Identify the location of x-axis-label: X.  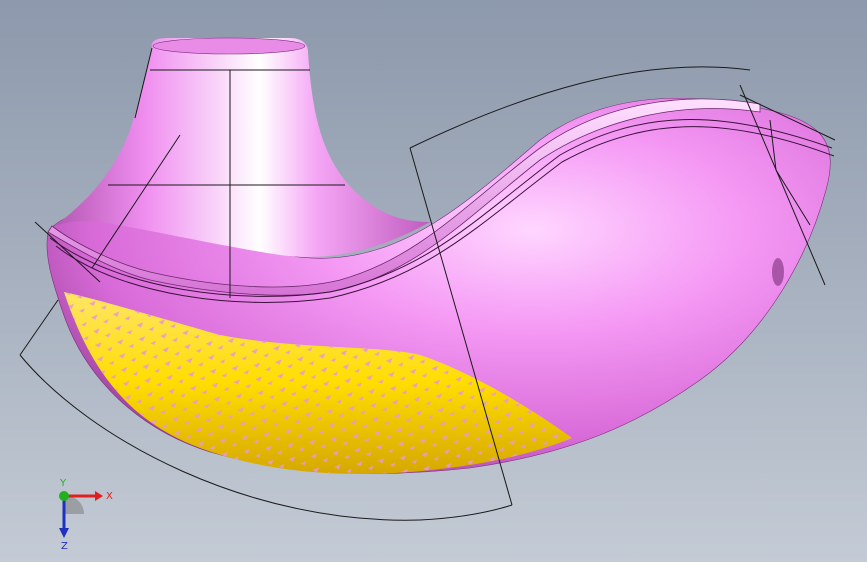
(109, 496).